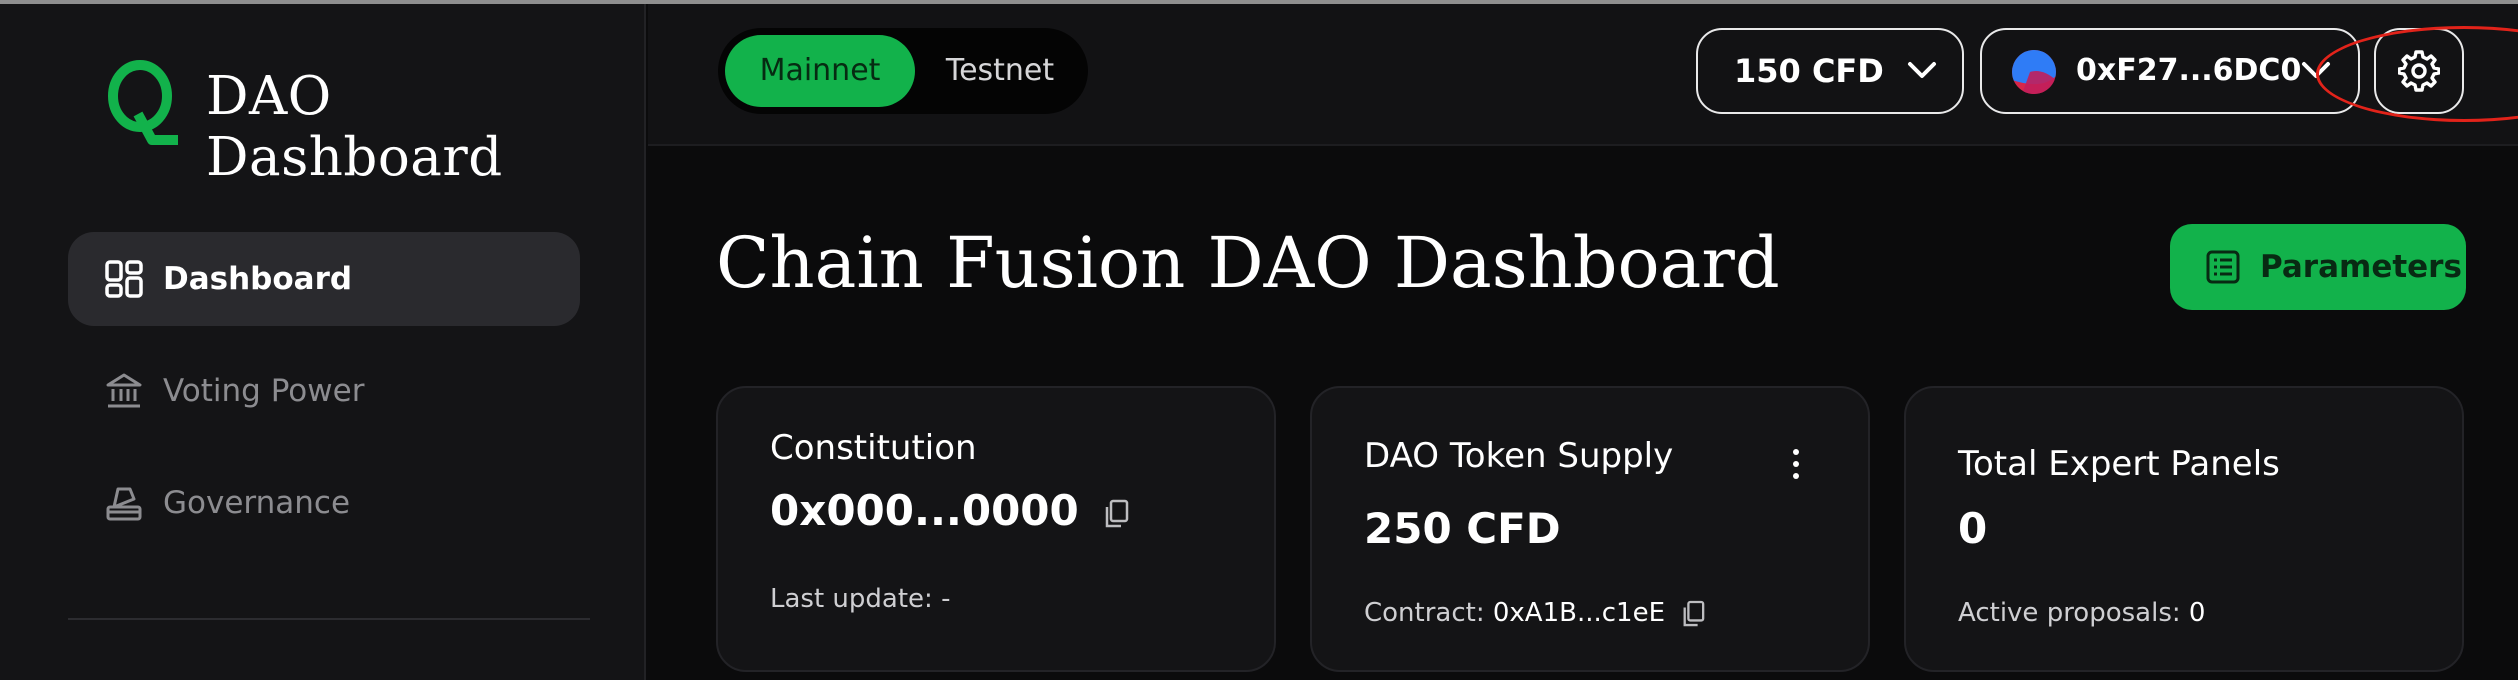 The image size is (2518, 680). What do you see at coordinates (2119, 464) in the screenshot?
I see `card-title: Total Expert Panels` at bounding box center [2119, 464].